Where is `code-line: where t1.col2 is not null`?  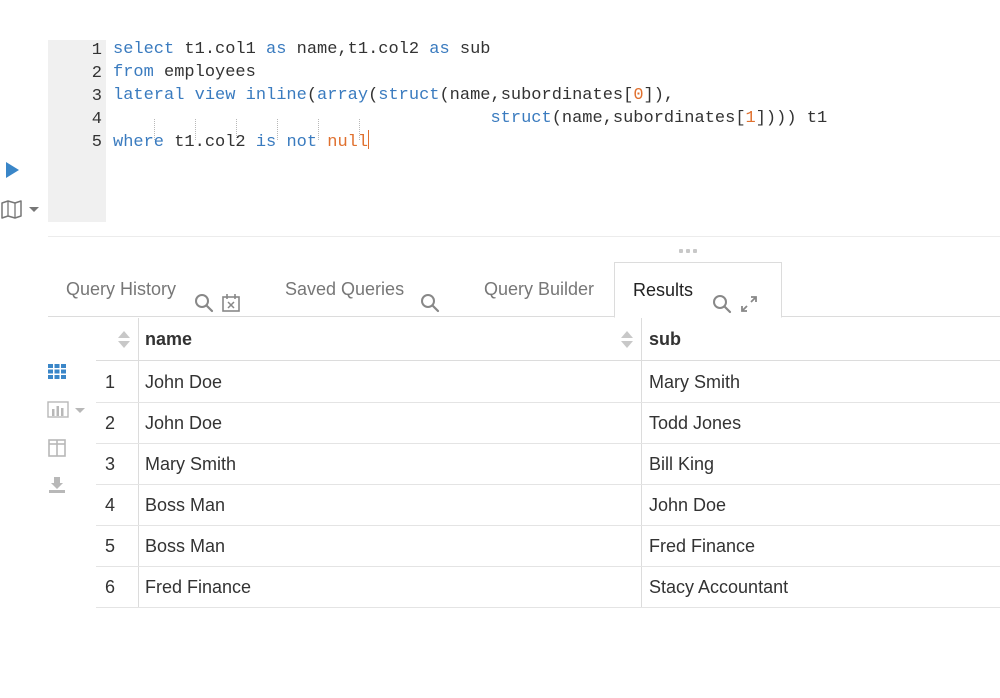 code-line: where t1.col2 is not null is located at coordinates (241, 141).